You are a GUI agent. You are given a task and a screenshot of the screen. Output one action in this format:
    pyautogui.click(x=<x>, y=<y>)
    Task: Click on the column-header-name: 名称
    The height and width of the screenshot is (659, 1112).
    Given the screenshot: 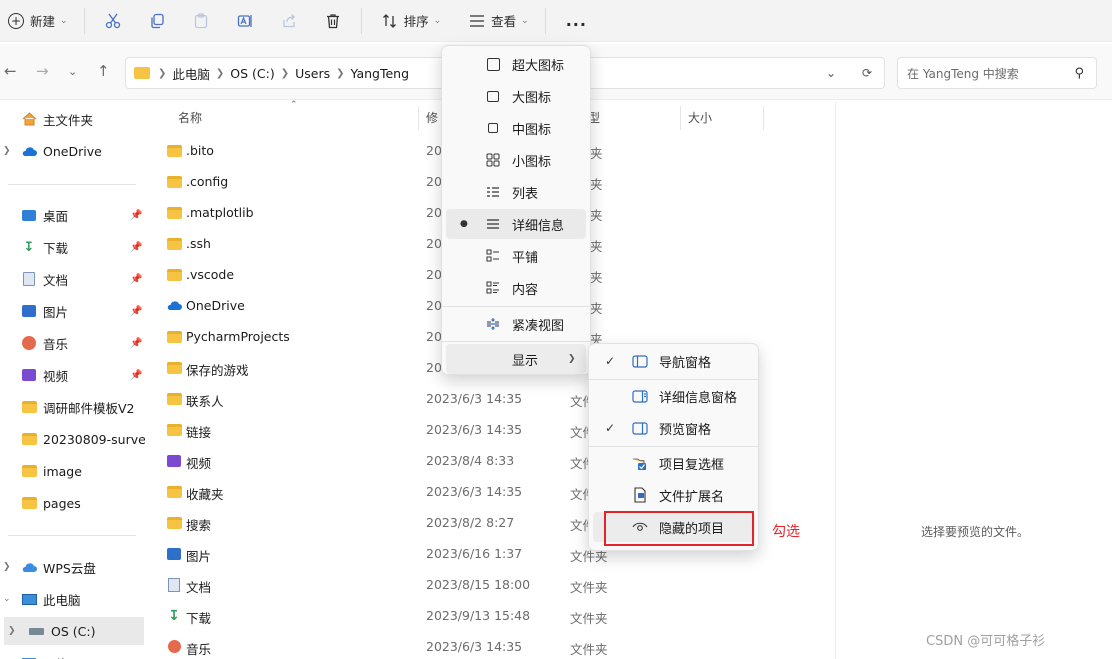 What is the action you would take?
    pyautogui.click(x=190, y=117)
    